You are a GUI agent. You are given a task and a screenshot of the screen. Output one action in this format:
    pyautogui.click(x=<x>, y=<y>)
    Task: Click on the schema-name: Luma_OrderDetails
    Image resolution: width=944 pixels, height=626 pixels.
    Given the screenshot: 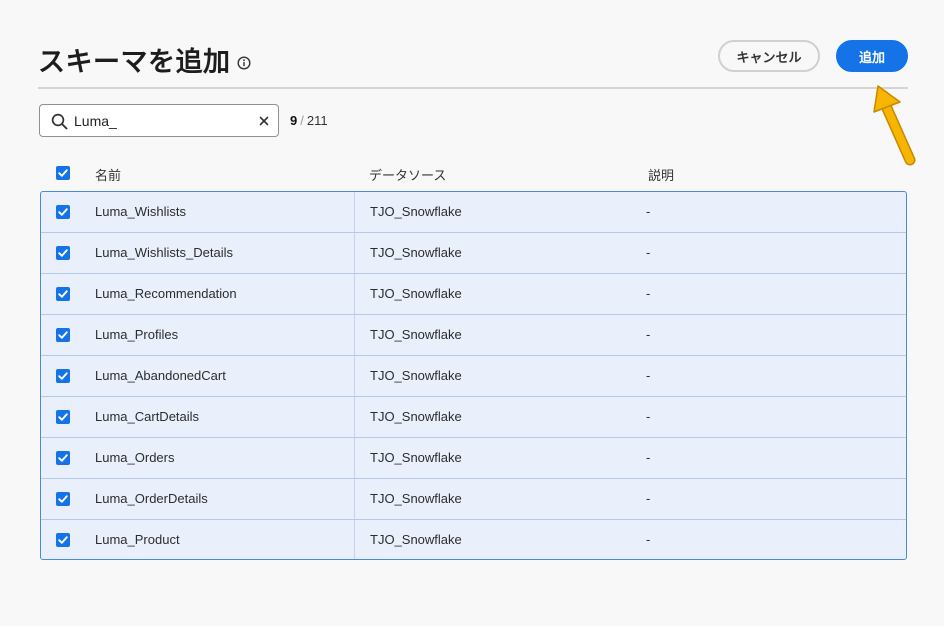 What is the action you would take?
    pyautogui.click(x=151, y=498)
    